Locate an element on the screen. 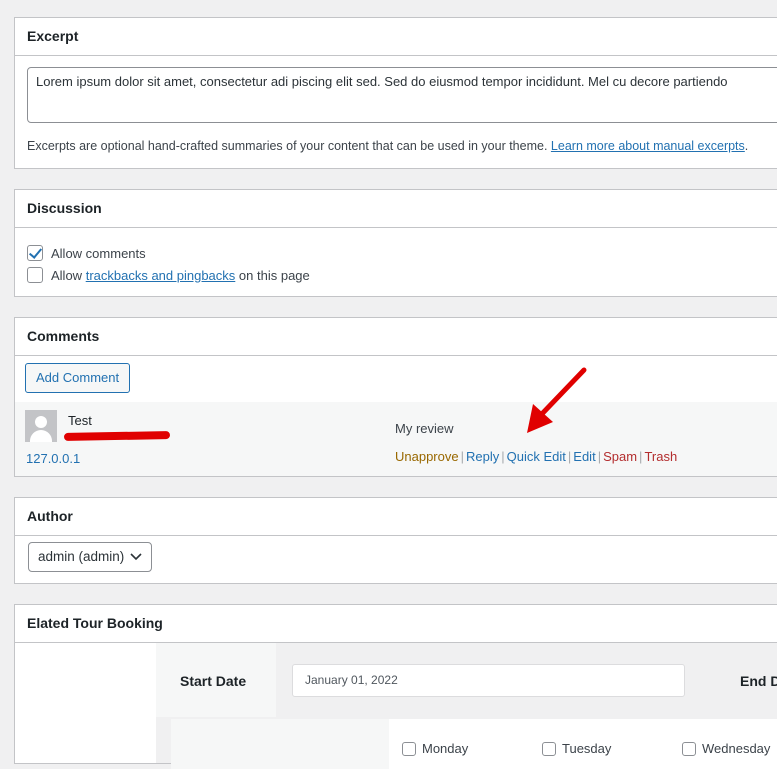  comments-title: Comments is located at coordinates (396, 337).